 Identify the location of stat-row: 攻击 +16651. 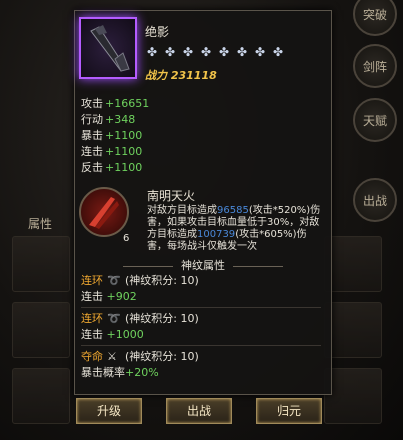
(141, 104).